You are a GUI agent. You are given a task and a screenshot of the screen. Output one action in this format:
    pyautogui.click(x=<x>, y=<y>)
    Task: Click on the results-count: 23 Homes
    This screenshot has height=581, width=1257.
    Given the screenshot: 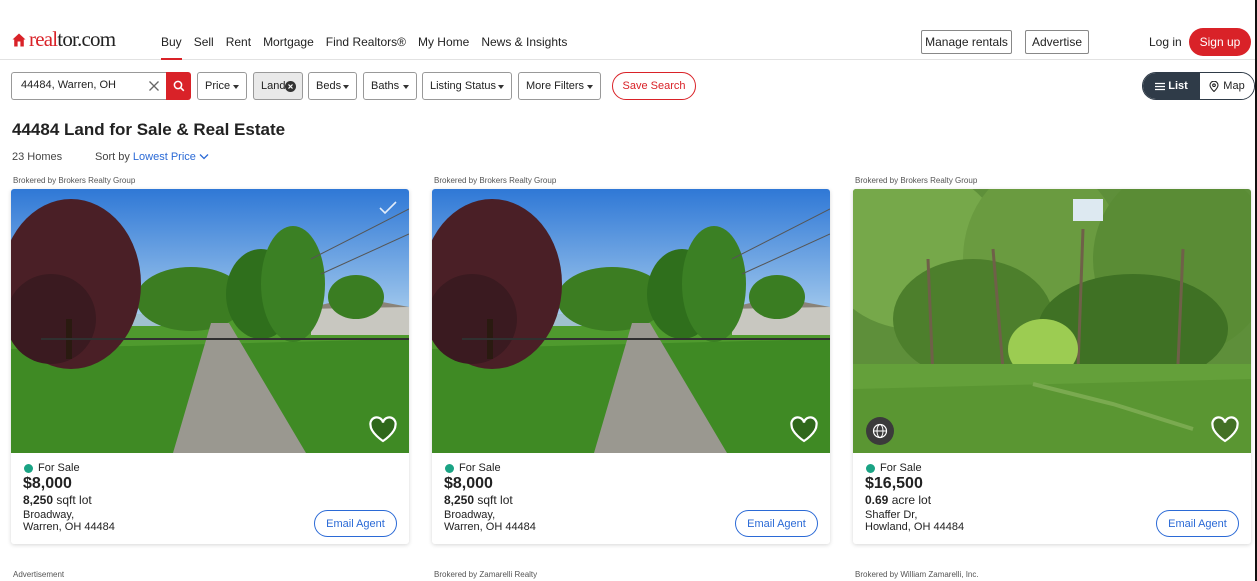 What is the action you would take?
    pyautogui.click(x=37, y=157)
    